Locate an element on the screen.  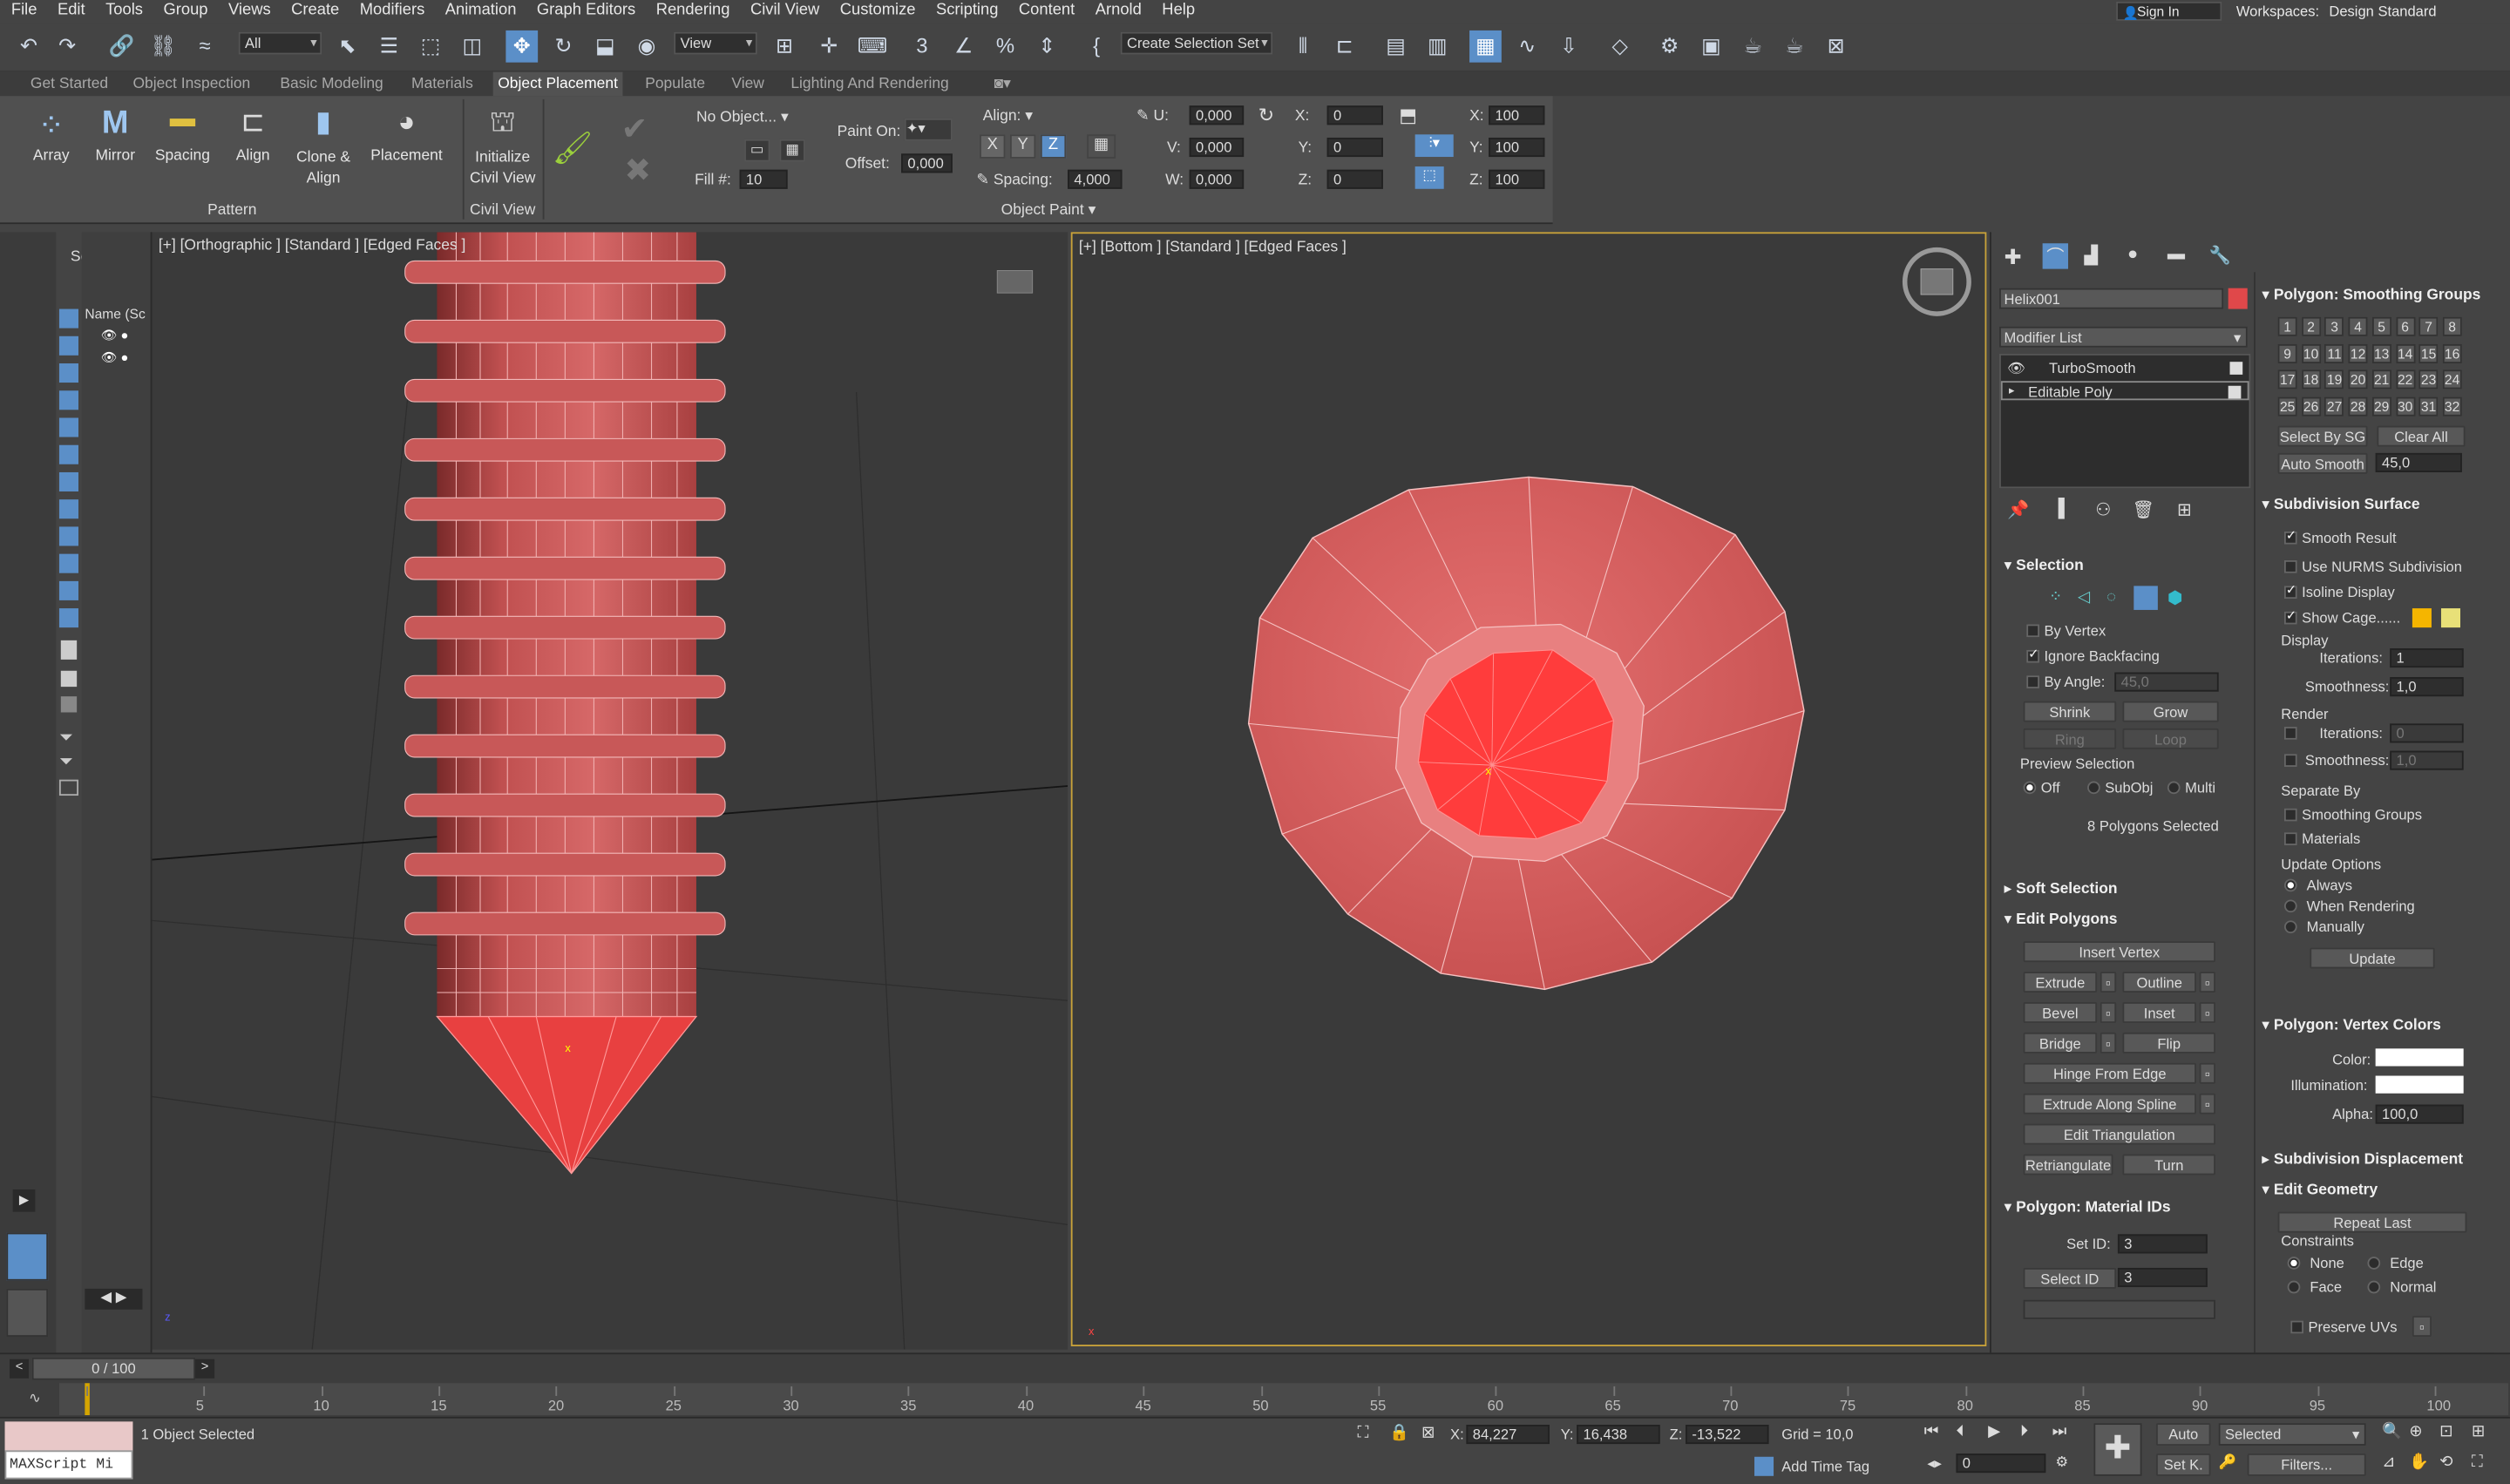
smoothing-group-button: 1 is located at coordinates (2287, 326).